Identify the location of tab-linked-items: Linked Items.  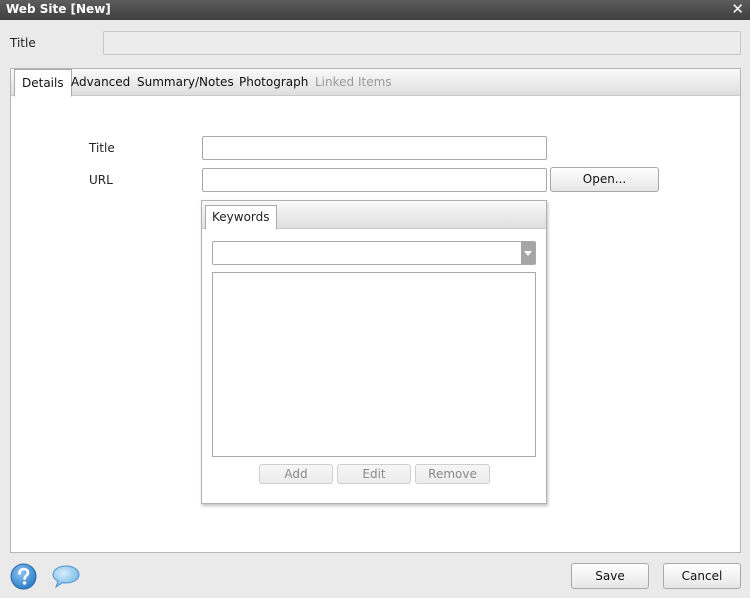
(353, 82).